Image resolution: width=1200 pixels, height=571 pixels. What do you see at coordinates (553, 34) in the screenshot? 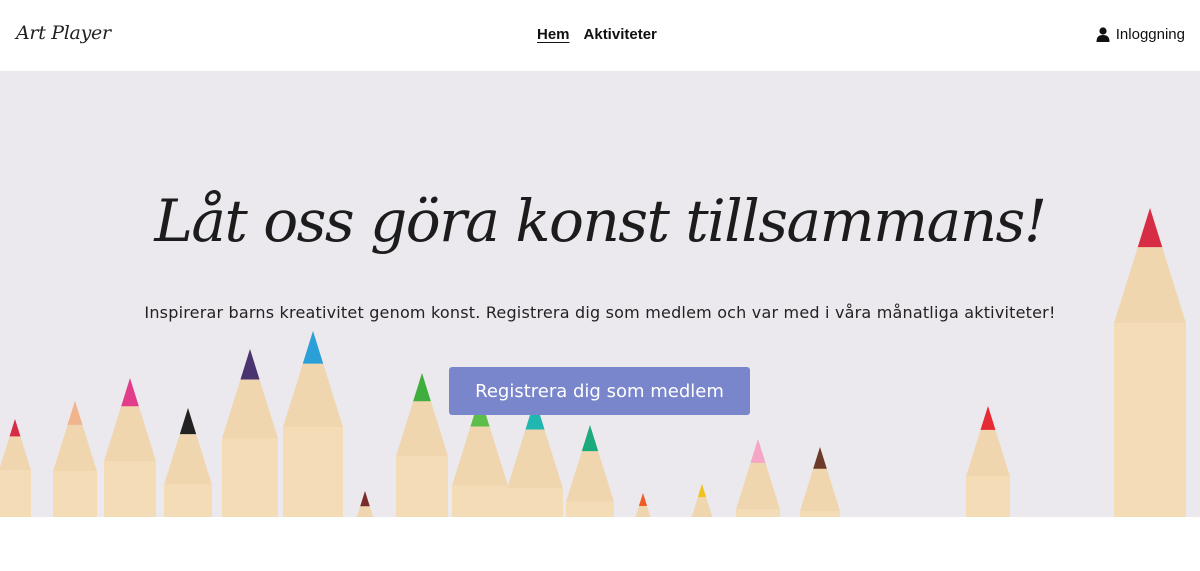
I see `nav-item-hem: Hem` at bounding box center [553, 34].